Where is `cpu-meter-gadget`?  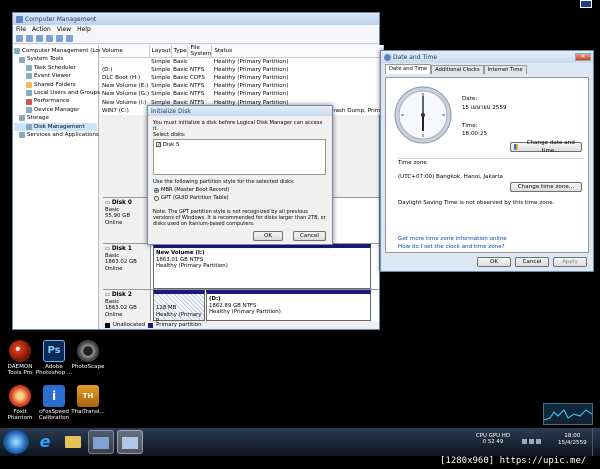 cpu-meter-gadget is located at coordinates (568, 414).